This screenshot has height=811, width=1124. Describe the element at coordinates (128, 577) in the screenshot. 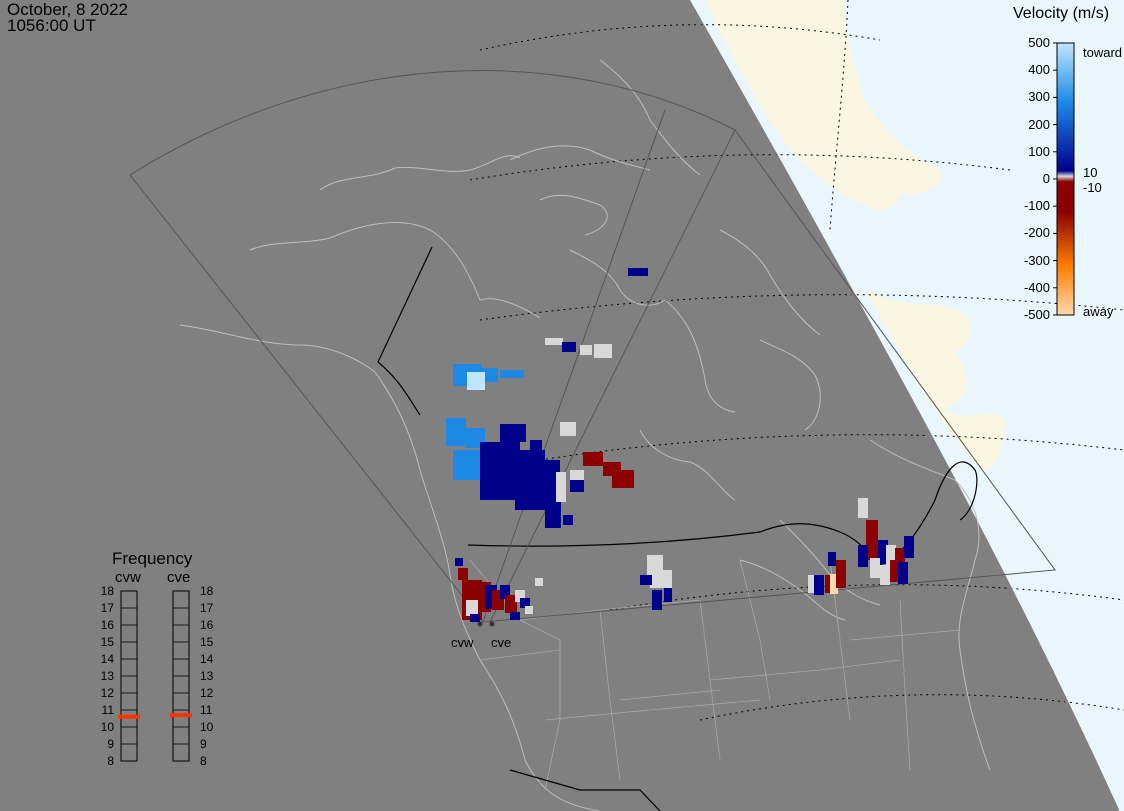

I see `frequency-column-label: cvw` at that location.